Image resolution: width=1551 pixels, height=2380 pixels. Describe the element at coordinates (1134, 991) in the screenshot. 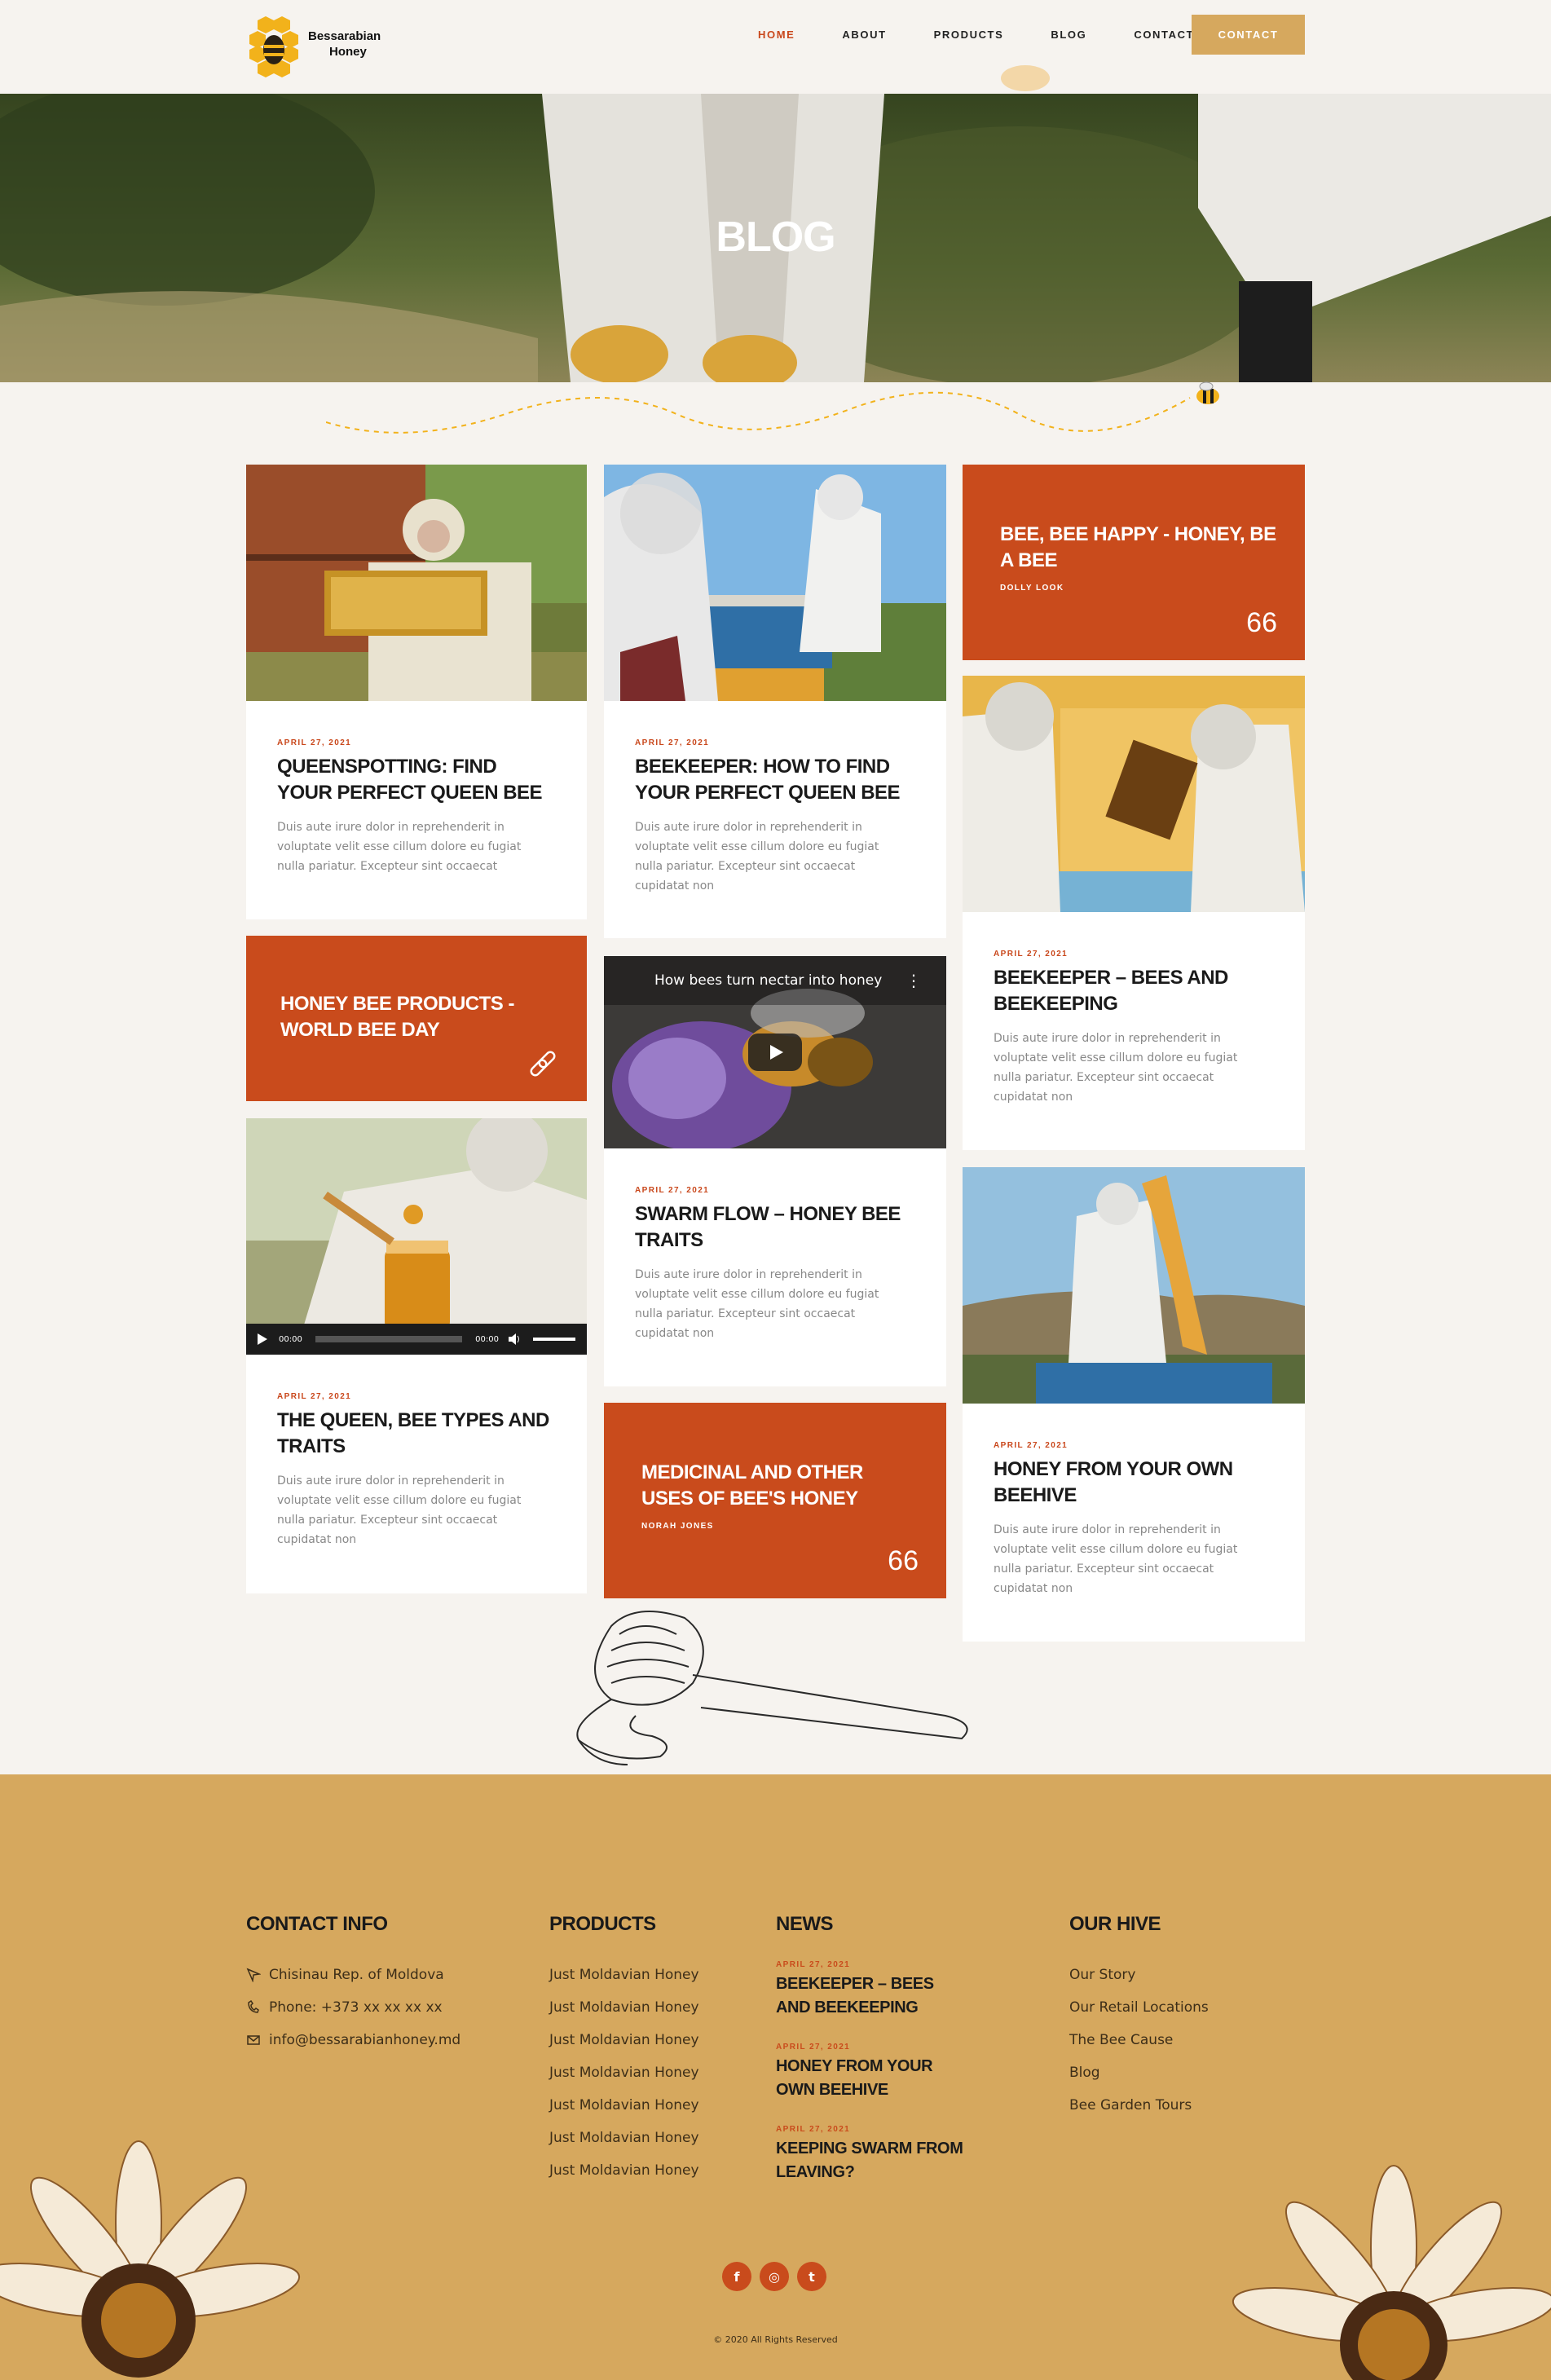

I see `post-title: BEEKEEPER – BEES AND BEEKEEPING` at that location.